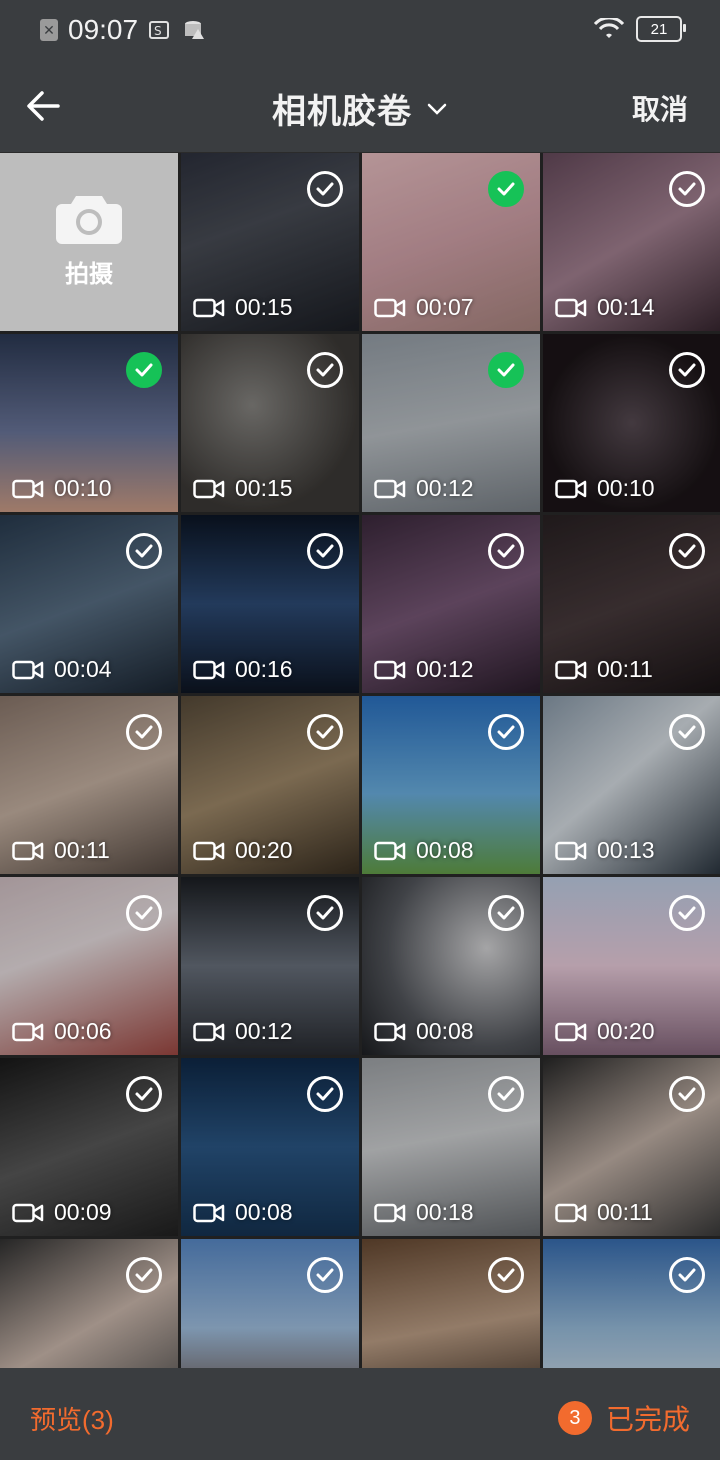 The height and width of the screenshot is (1460, 720). What do you see at coordinates (631, 785) in the screenshot?
I see `video-thumbnail: 00:13` at bounding box center [631, 785].